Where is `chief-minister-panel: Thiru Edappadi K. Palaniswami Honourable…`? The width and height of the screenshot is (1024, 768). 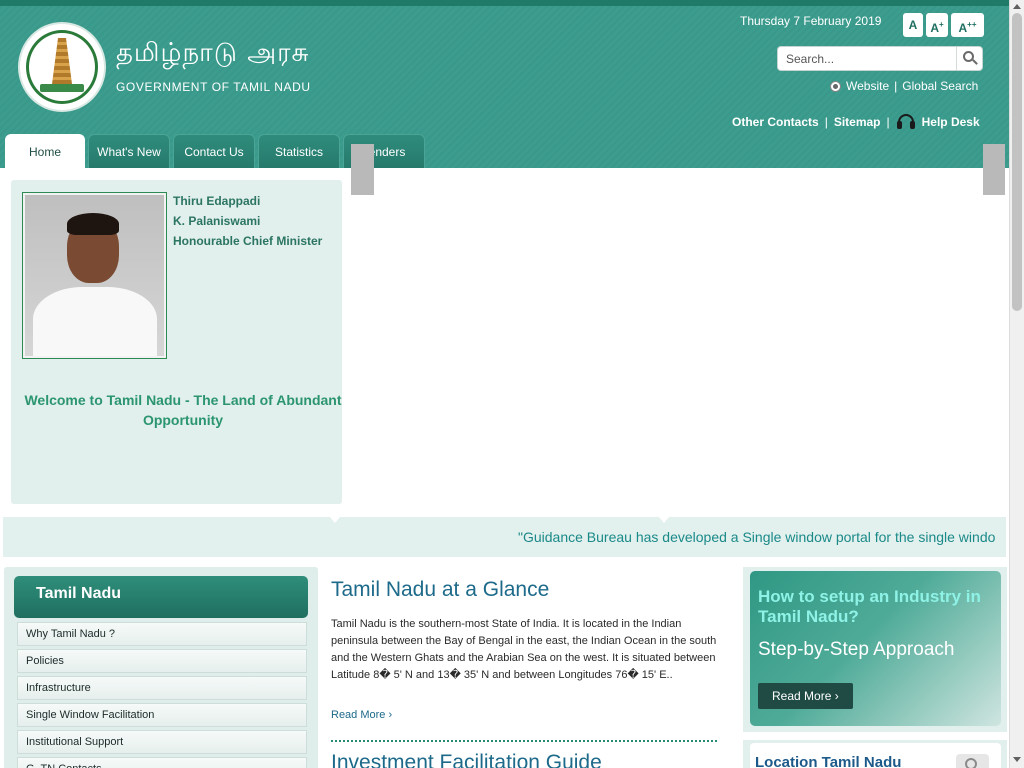
chief-minister-panel: Thiru Edappadi K. Palaniswami Honourable… is located at coordinates (176, 342).